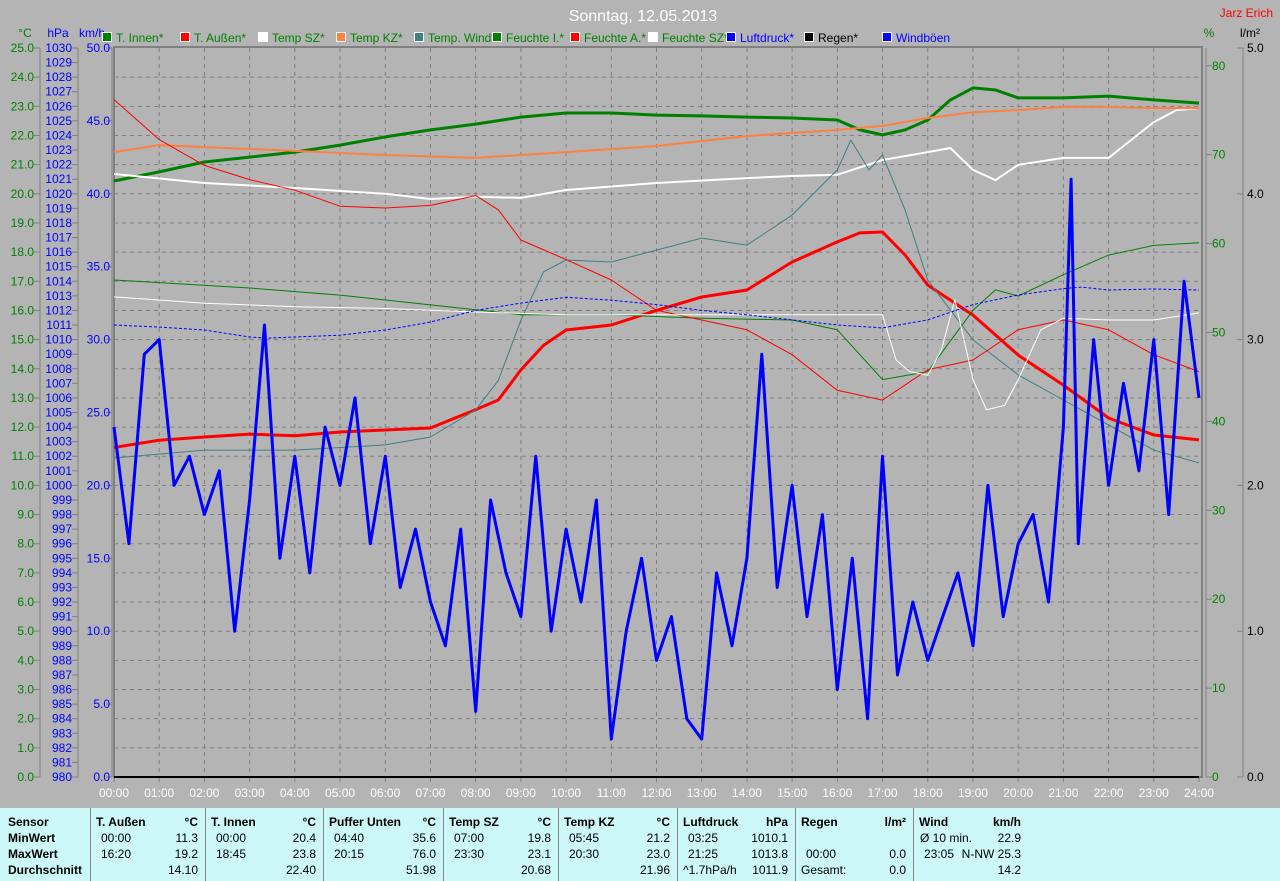 The width and height of the screenshot is (1280, 881). What do you see at coordinates (58, 398) in the screenshot?
I see `pressure-tick-label: 1006` at bounding box center [58, 398].